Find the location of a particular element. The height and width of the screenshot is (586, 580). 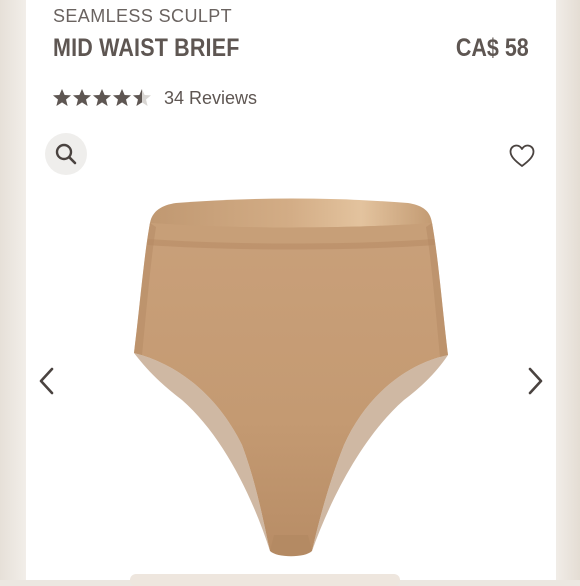

product-title: MID WAIST BRIEF is located at coordinates (146, 48).